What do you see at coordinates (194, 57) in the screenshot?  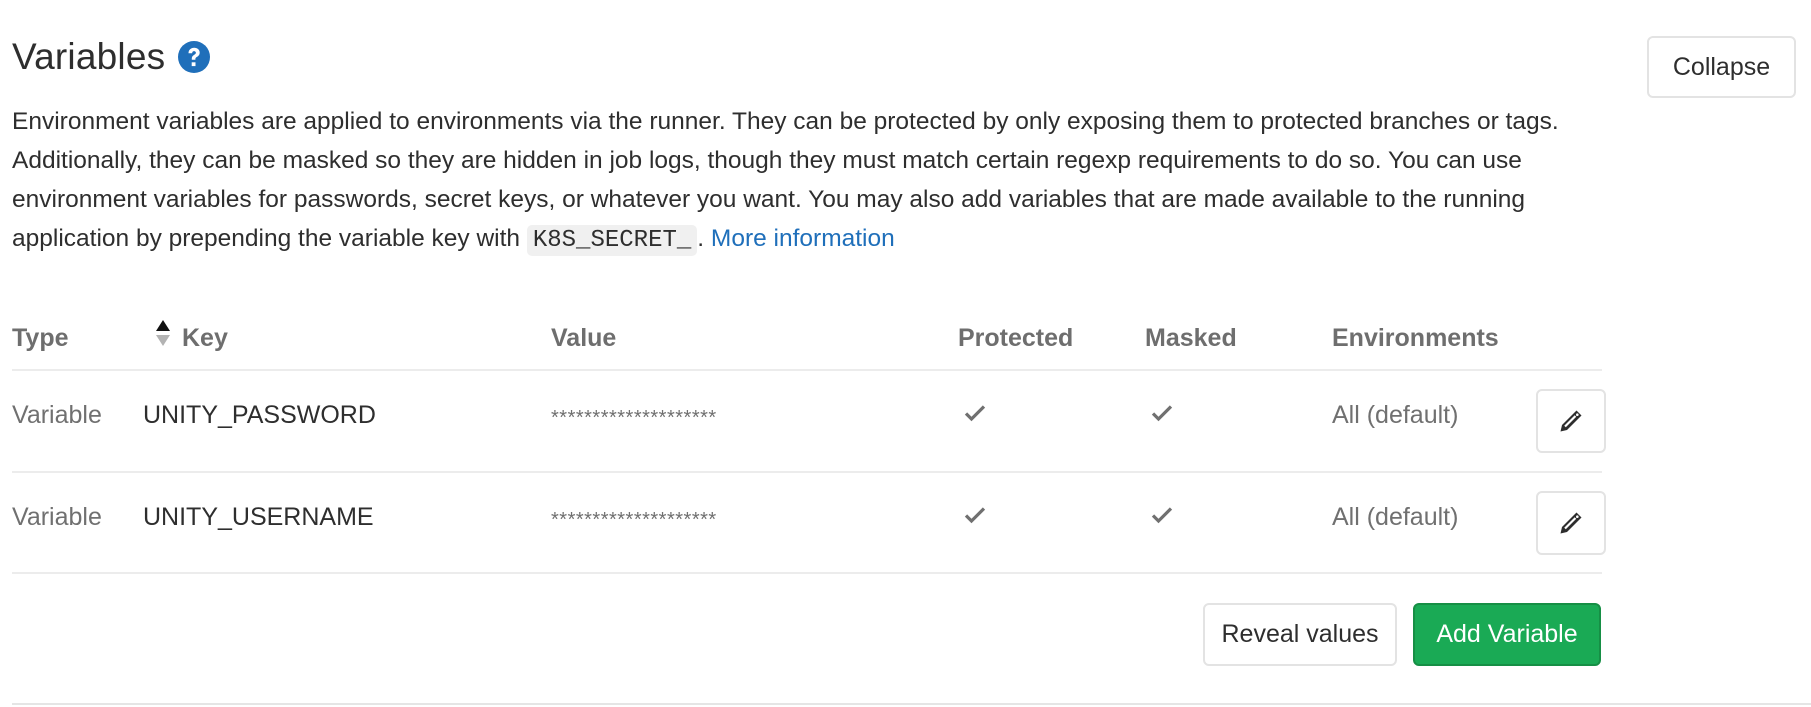 I see `question-circle-icon` at bounding box center [194, 57].